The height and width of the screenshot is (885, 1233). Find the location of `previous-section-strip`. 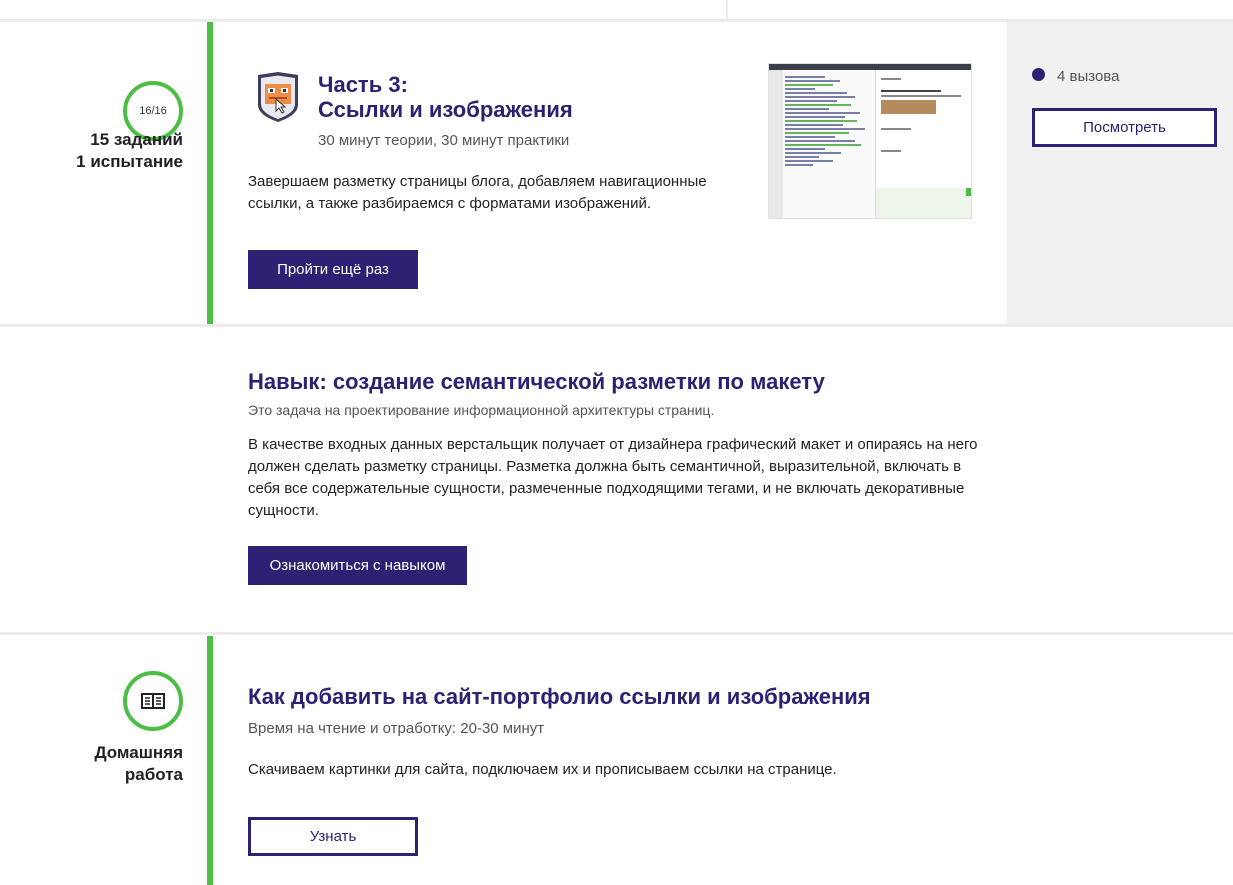

previous-section-strip is located at coordinates (616, 11).